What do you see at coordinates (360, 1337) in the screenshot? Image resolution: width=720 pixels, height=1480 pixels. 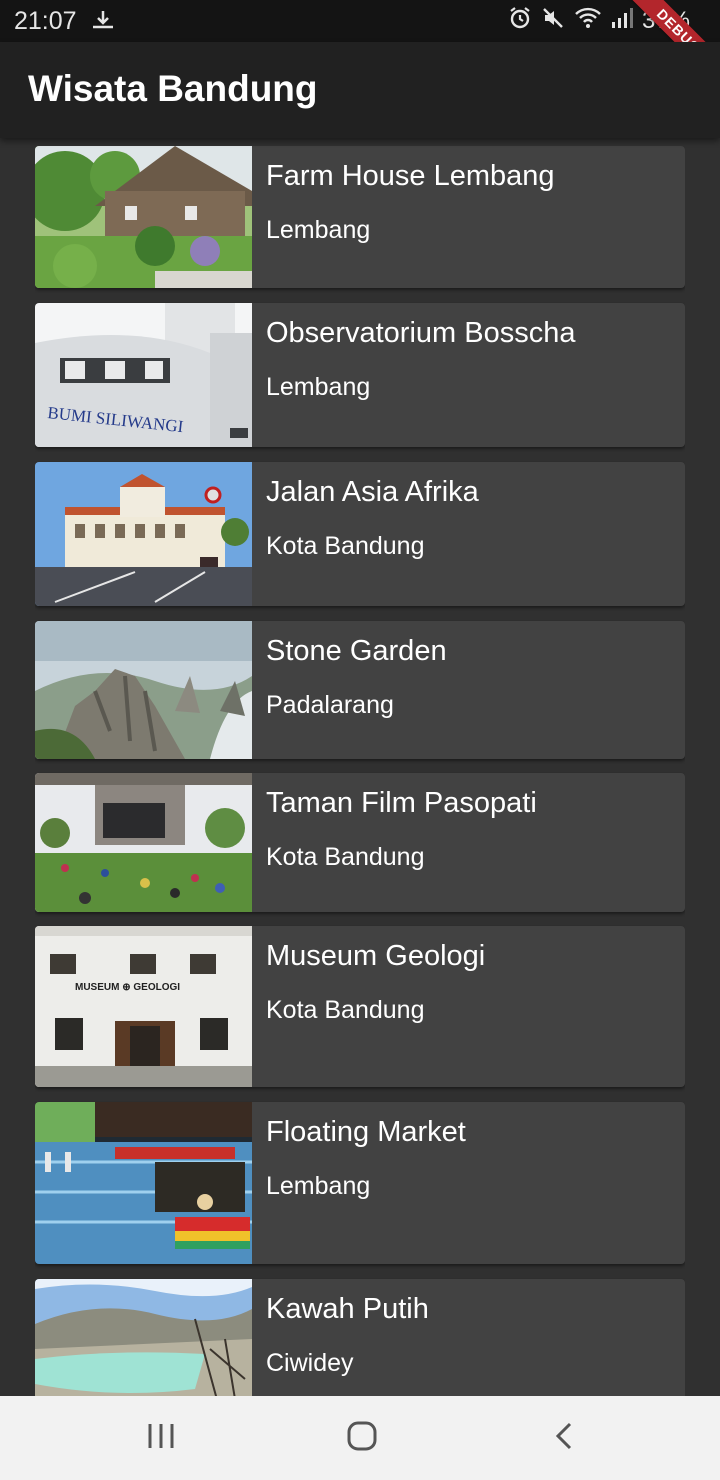 I see `list-item: Kawah Putih Ciwidey` at bounding box center [360, 1337].